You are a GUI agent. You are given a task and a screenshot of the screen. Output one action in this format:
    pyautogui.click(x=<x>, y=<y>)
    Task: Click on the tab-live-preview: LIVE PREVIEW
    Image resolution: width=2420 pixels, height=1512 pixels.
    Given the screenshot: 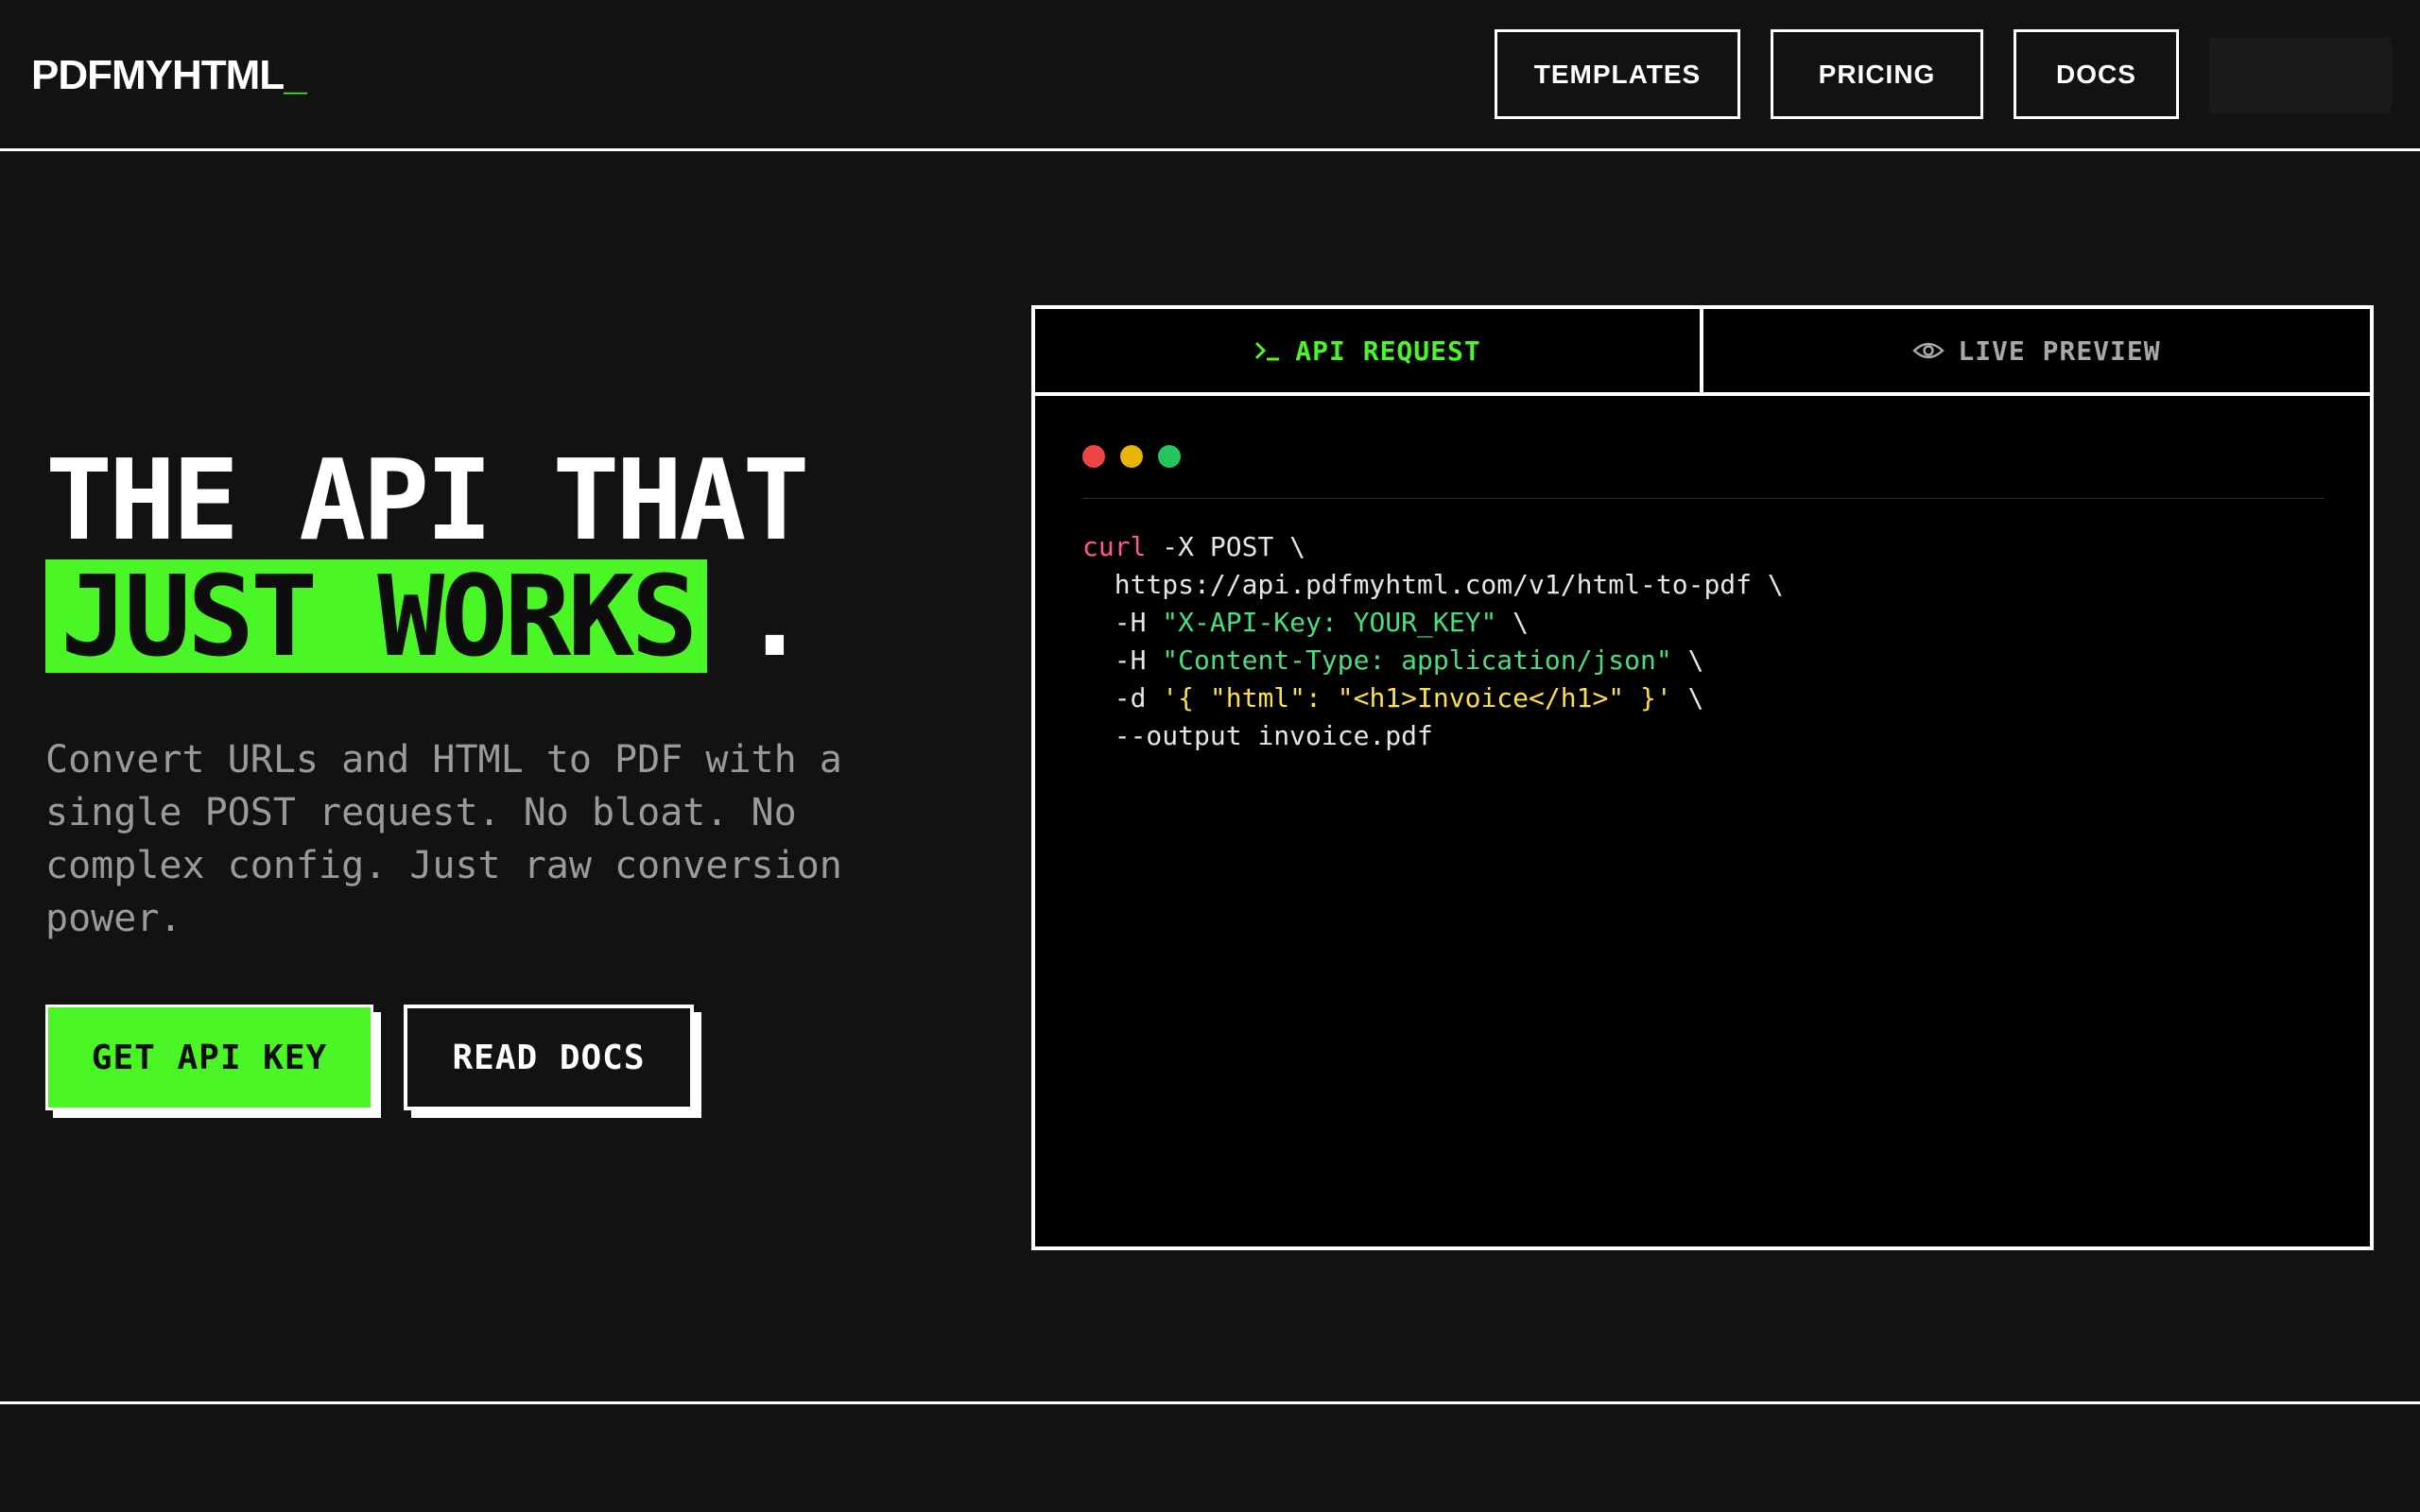 What is the action you would take?
    pyautogui.click(x=2036, y=352)
    